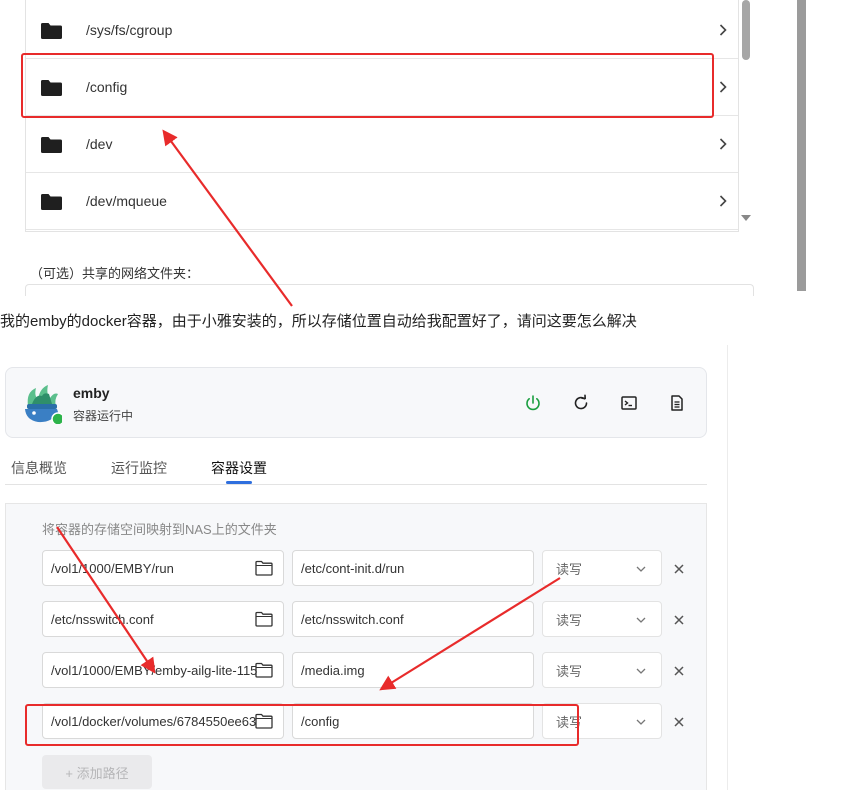 Image resolution: width=845 pixels, height=790 pixels. I want to click on folder-path: /sys/fs/cgroup, so click(129, 30).